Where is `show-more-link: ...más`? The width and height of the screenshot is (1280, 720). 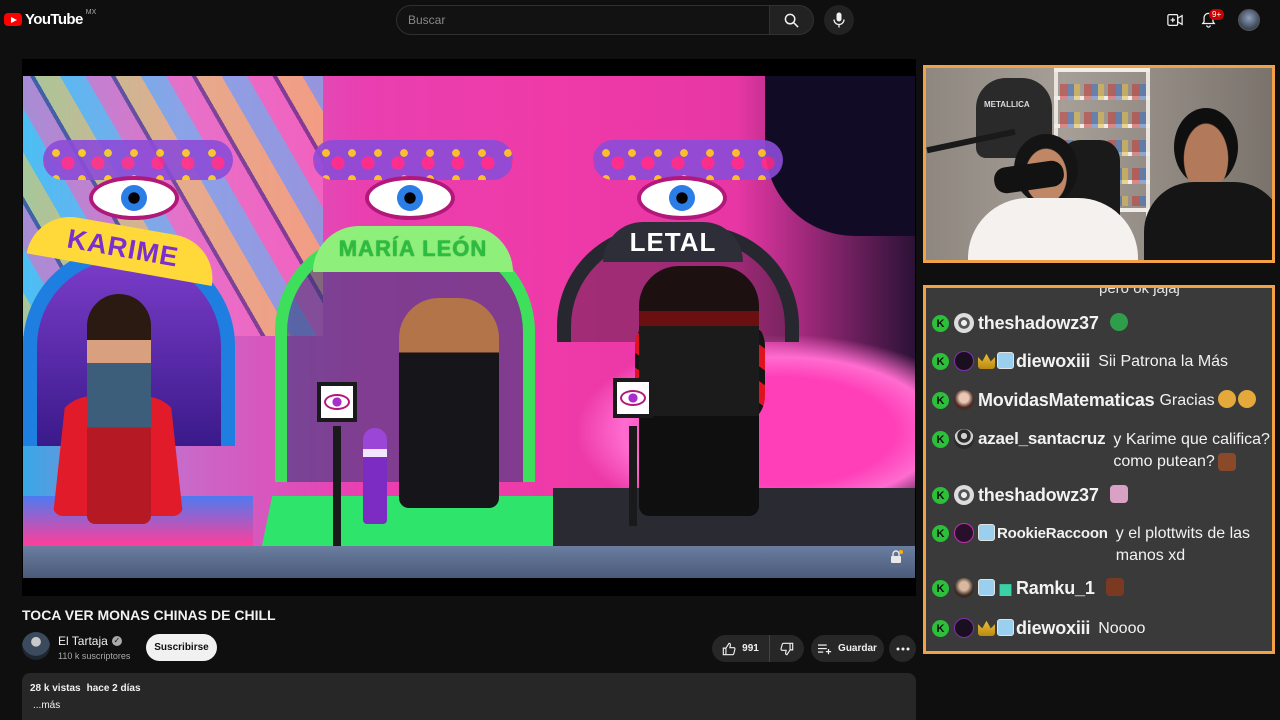 show-more-link: ...más is located at coordinates (474, 705).